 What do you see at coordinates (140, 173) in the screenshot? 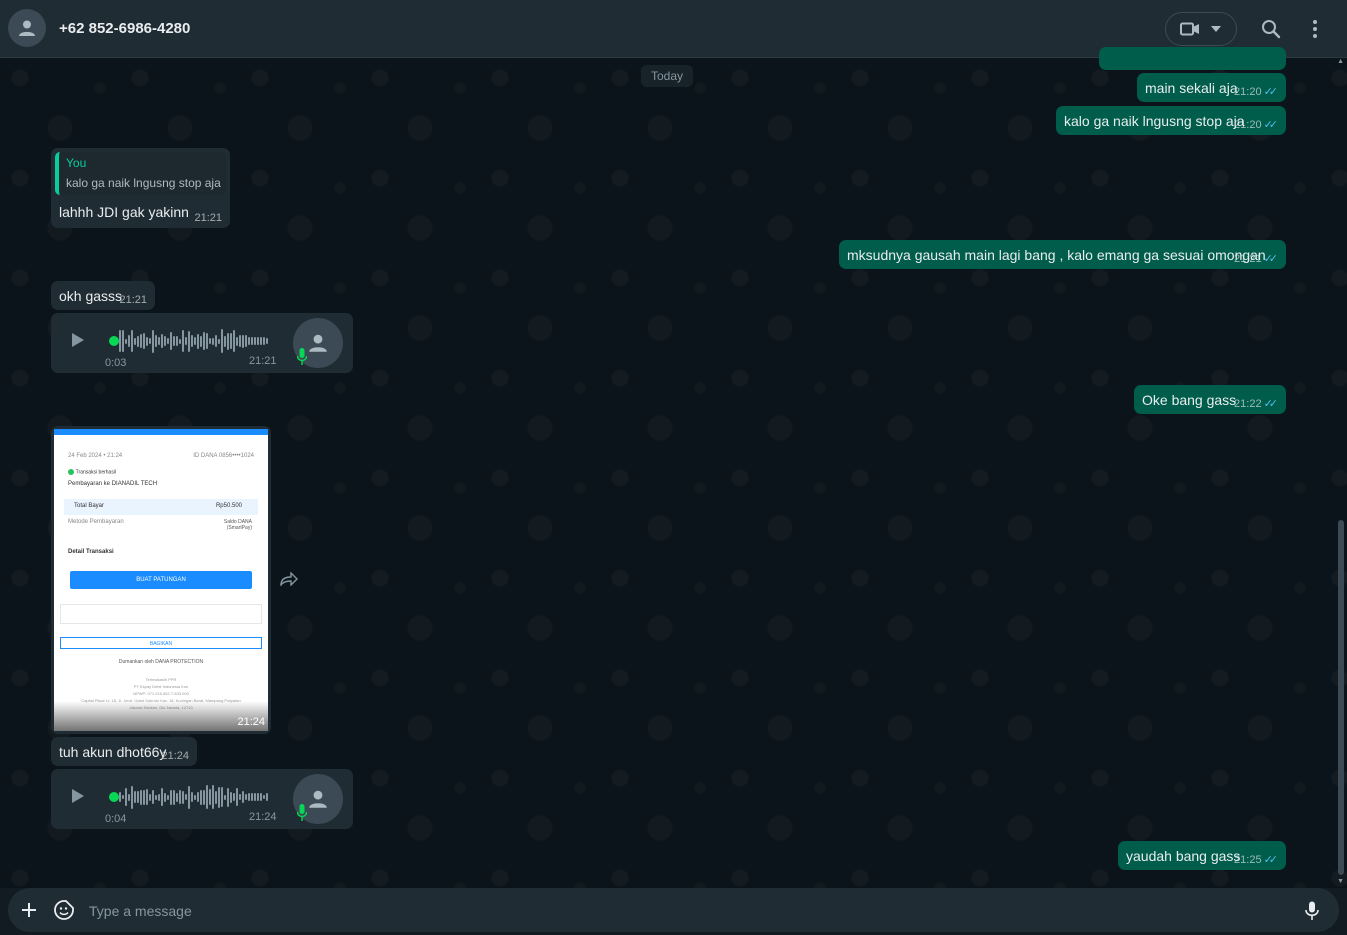
I see `quoted-message: You kalo ga naik lngusng stop aja` at bounding box center [140, 173].